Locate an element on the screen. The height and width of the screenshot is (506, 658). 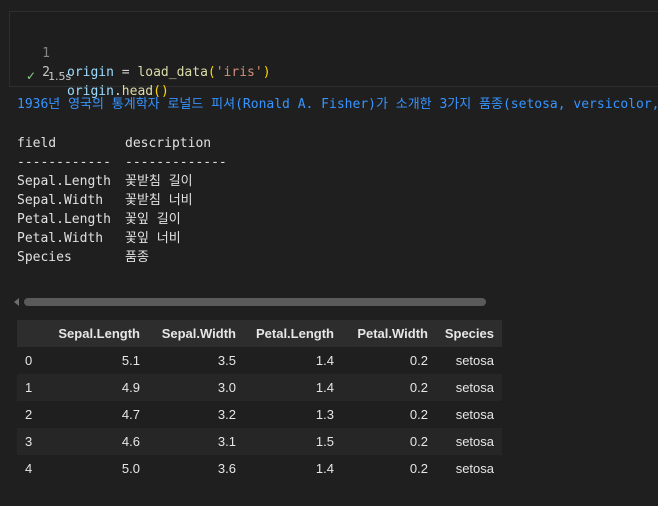
table-cell: 4.9 is located at coordinates (98, 387).